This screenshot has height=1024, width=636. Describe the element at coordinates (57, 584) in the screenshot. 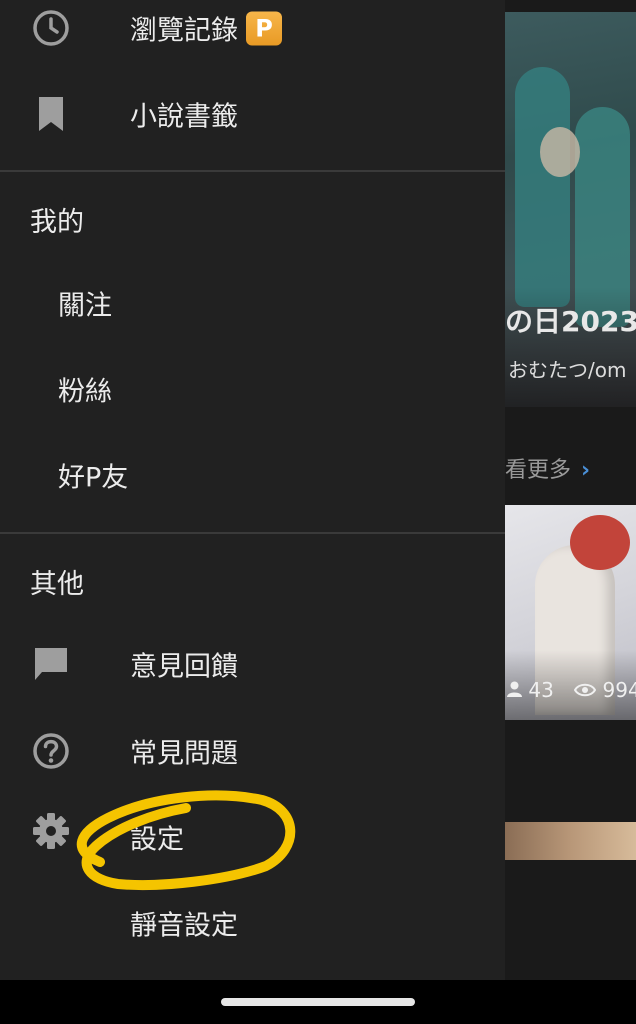

I see `section-heading-other: 其他` at that location.